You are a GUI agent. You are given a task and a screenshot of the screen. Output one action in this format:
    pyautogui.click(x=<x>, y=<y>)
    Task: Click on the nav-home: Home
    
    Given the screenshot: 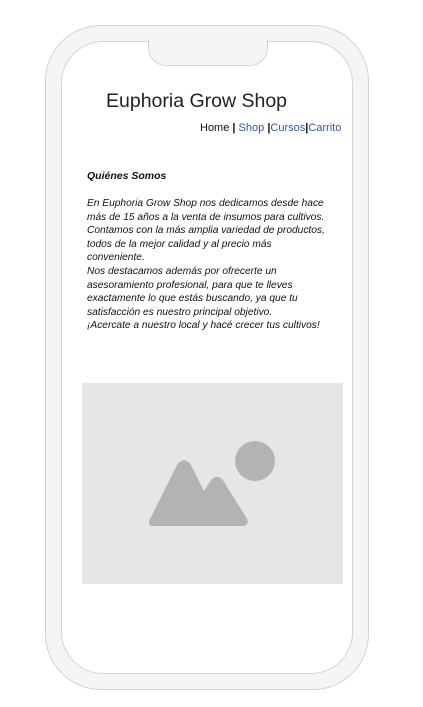 What is the action you would take?
    pyautogui.click(x=214, y=128)
    